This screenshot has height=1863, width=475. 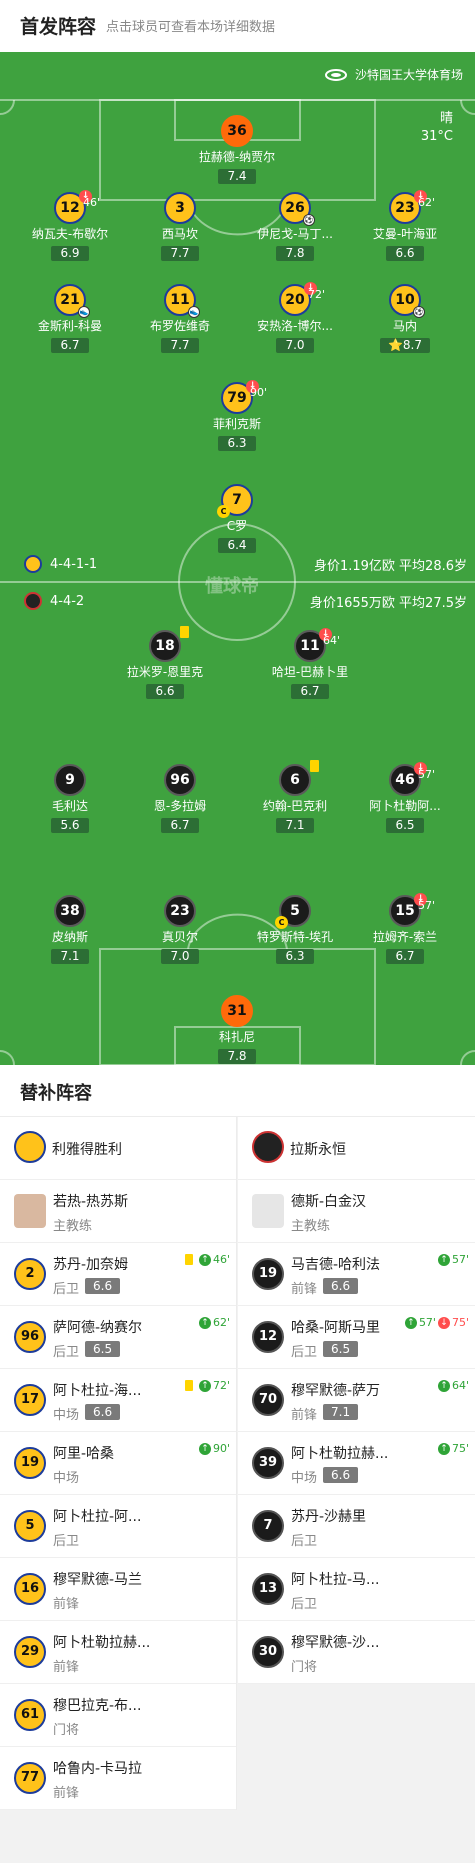 What do you see at coordinates (70, 225) in the screenshot?
I see `player-home: 12 ↓ 46' 纳瓦夫-布歇尔 6.9` at bounding box center [70, 225].